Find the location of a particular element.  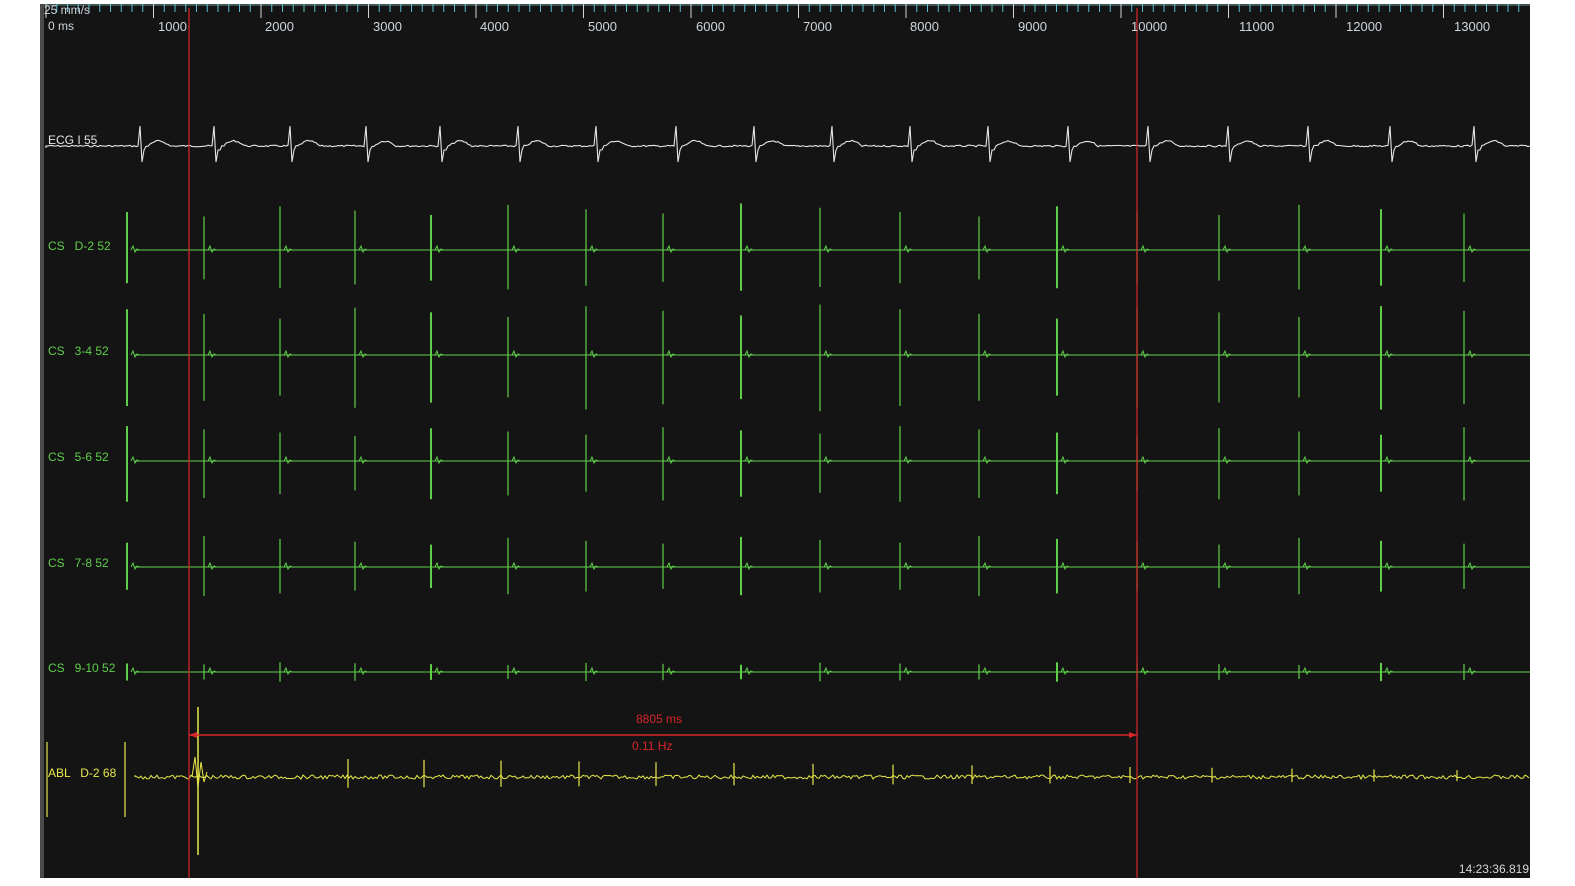

time-axis-label: 2000 is located at coordinates (279, 26).